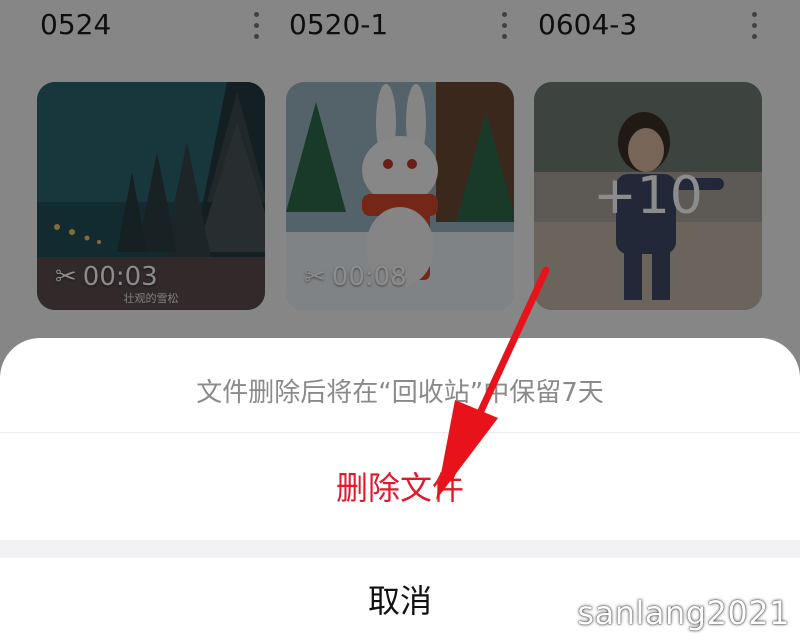 The image size is (800, 640). Describe the element at coordinates (683, 613) in the screenshot. I see `watermark: sanlang2021` at that location.